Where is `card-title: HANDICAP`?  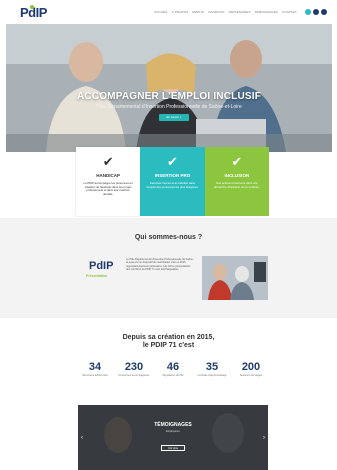
card-title: HANDICAP is located at coordinates (108, 175).